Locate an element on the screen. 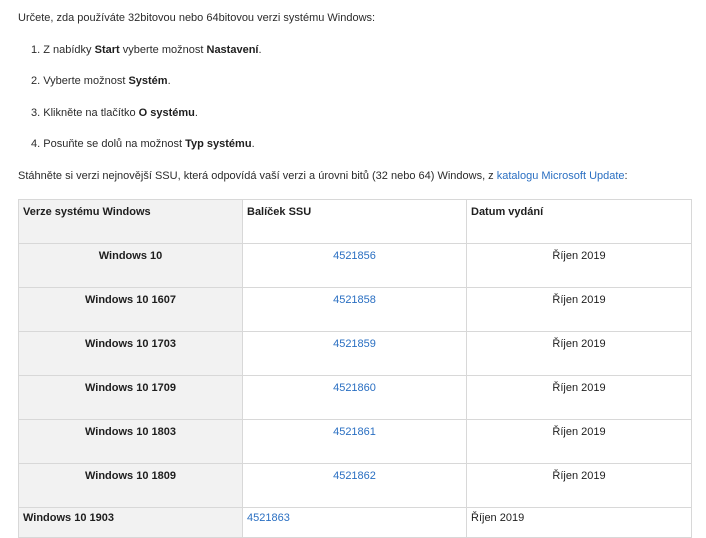 The height and width of the screenshot is (538, 706). table-row: Windows 10 1903 4521863 Říjen 2019 is located at coordinates (355, 522).